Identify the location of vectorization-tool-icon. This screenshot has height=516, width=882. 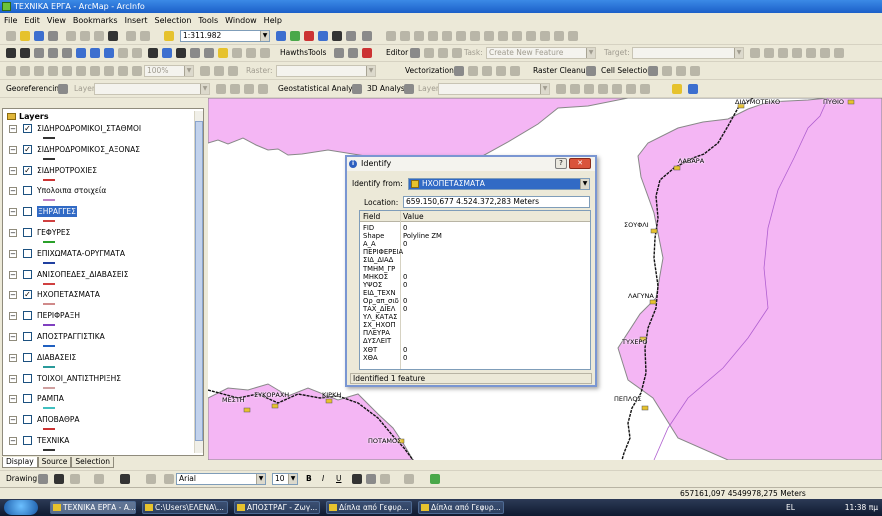
(473, 71).